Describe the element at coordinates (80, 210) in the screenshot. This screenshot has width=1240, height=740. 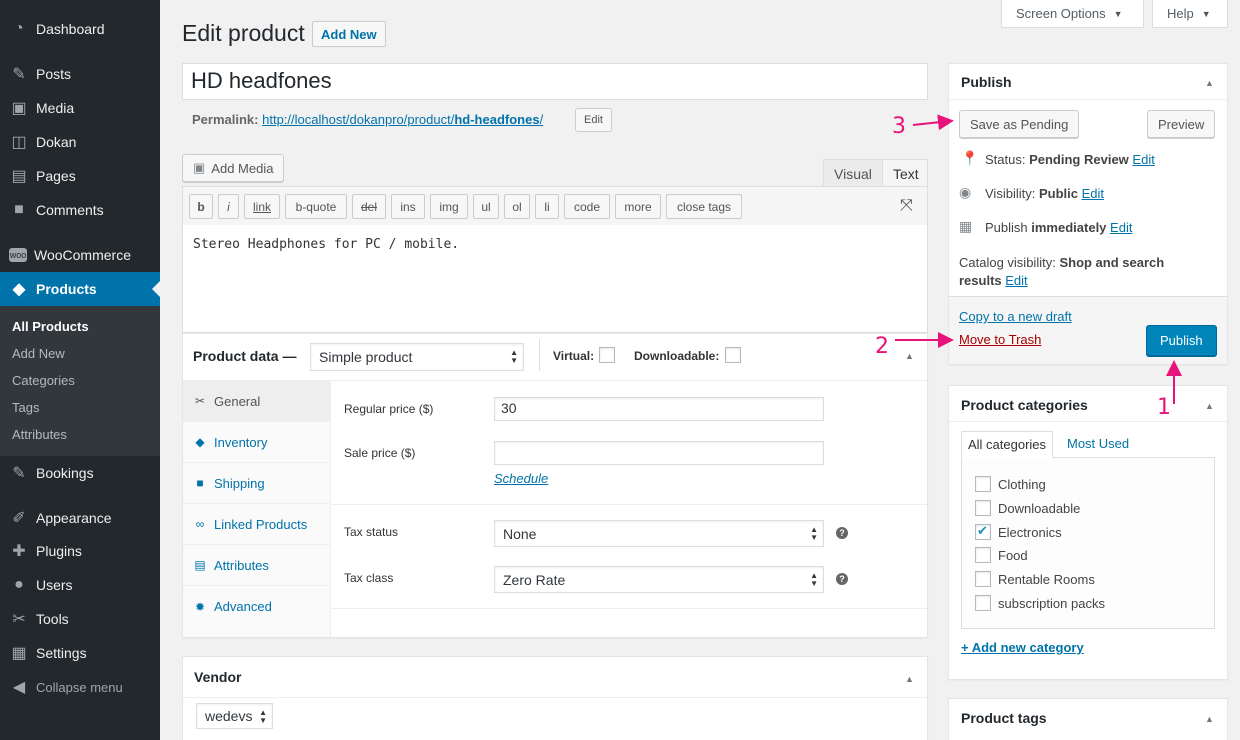
I see `menu-comments: ■ Comments` at that location.